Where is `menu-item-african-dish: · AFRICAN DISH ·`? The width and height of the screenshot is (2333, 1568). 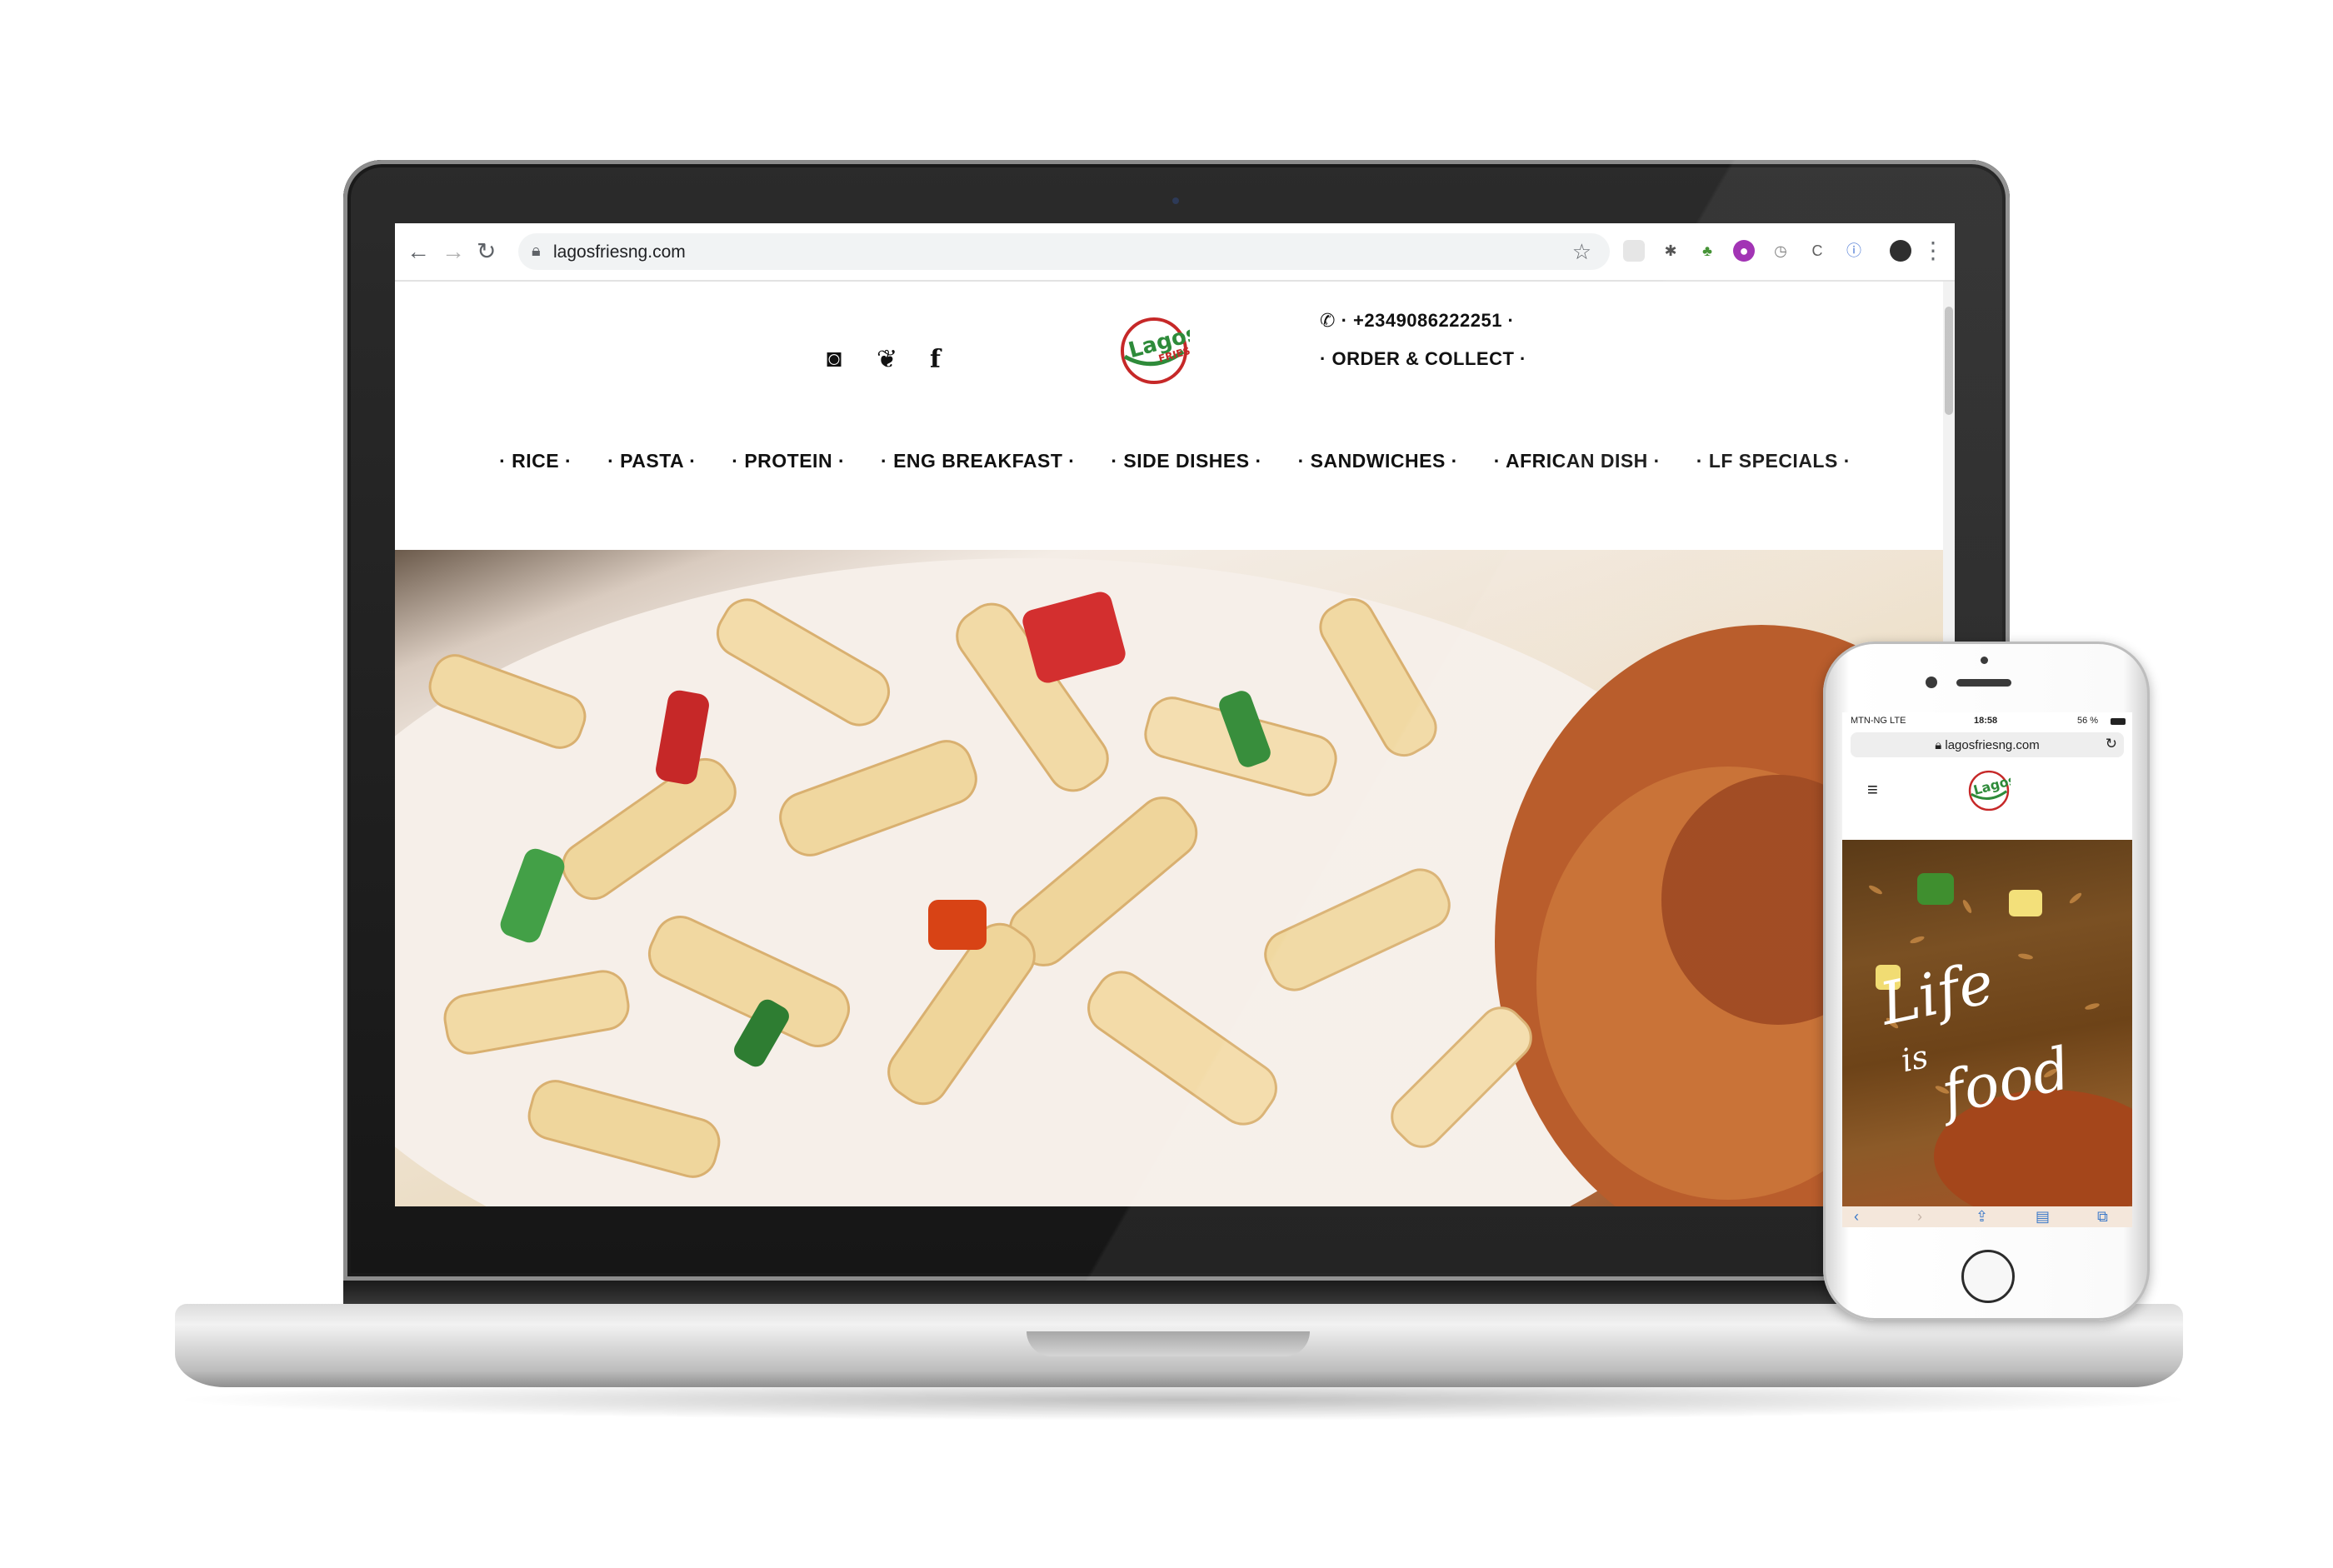 menu-item-african-dish: · AFRICAN DISH · is located at coordinates (1577, 461).